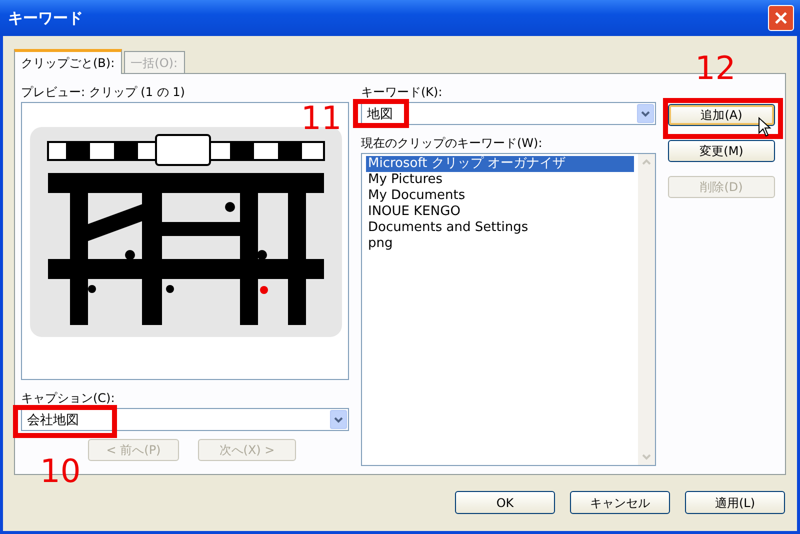 This screenshot has width=800, height=534. Describe the element at coordinates (185, 419) in the screenshot. I see `caption-field: 会社地図` at that location.